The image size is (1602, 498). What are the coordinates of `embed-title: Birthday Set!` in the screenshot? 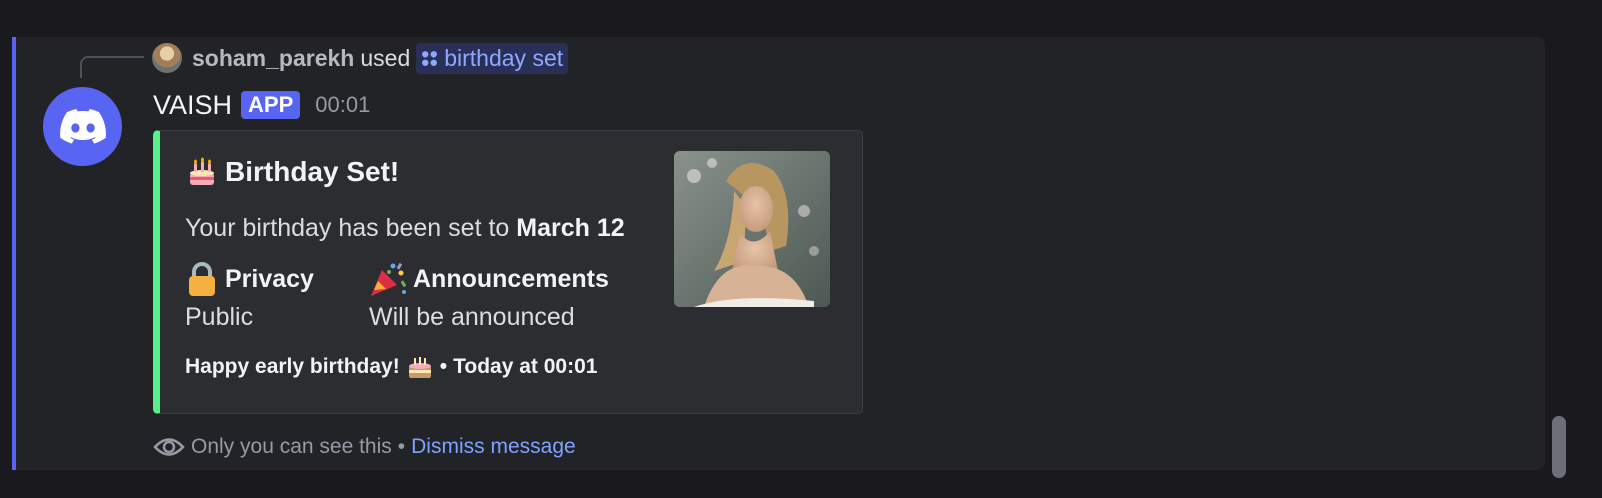 It's located at (292, 172).